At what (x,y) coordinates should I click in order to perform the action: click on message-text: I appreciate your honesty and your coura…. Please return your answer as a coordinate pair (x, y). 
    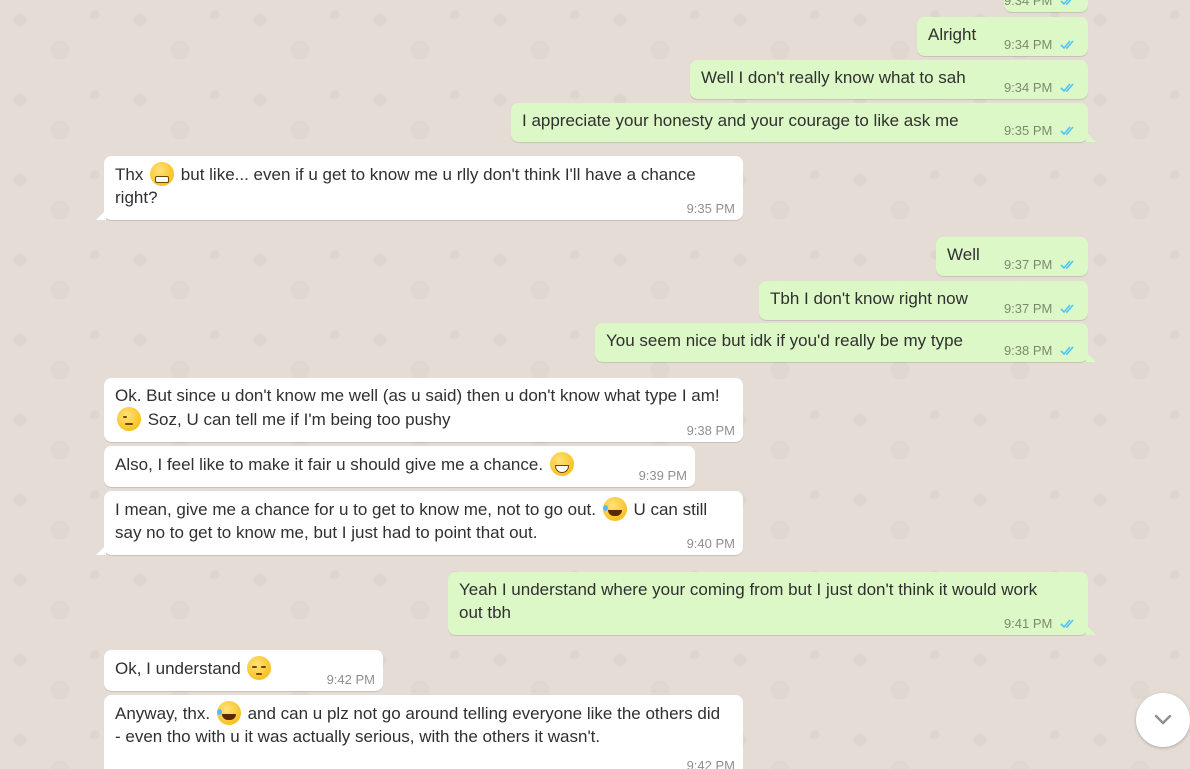
    Looking at the image, I should click on (740, 120).